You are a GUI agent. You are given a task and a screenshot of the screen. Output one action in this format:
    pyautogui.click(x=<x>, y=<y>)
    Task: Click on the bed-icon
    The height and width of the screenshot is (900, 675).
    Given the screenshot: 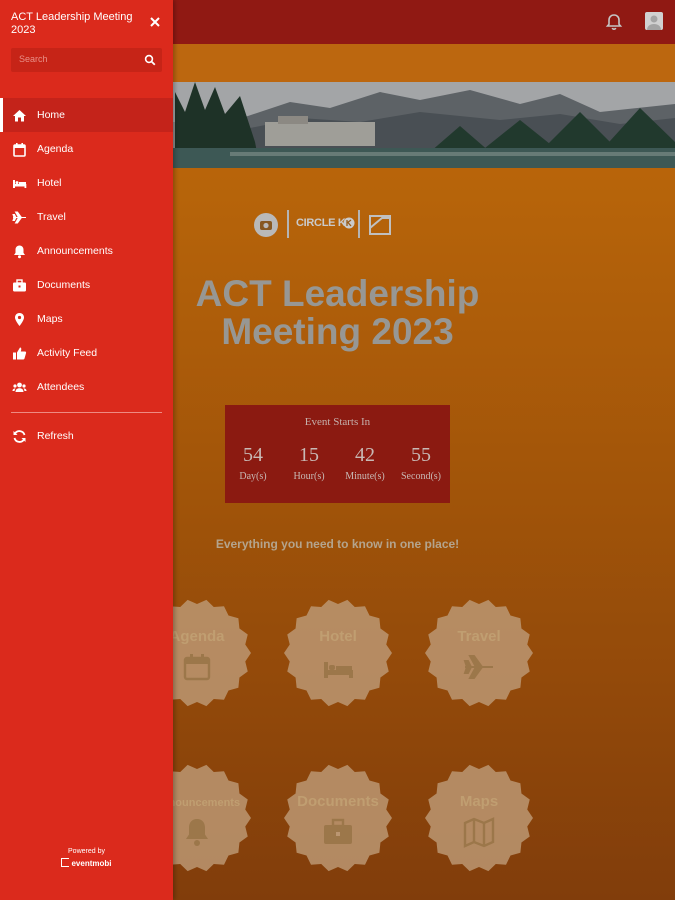 What is the action you would take?
    pyautogui.click(x=20, y=184)
    